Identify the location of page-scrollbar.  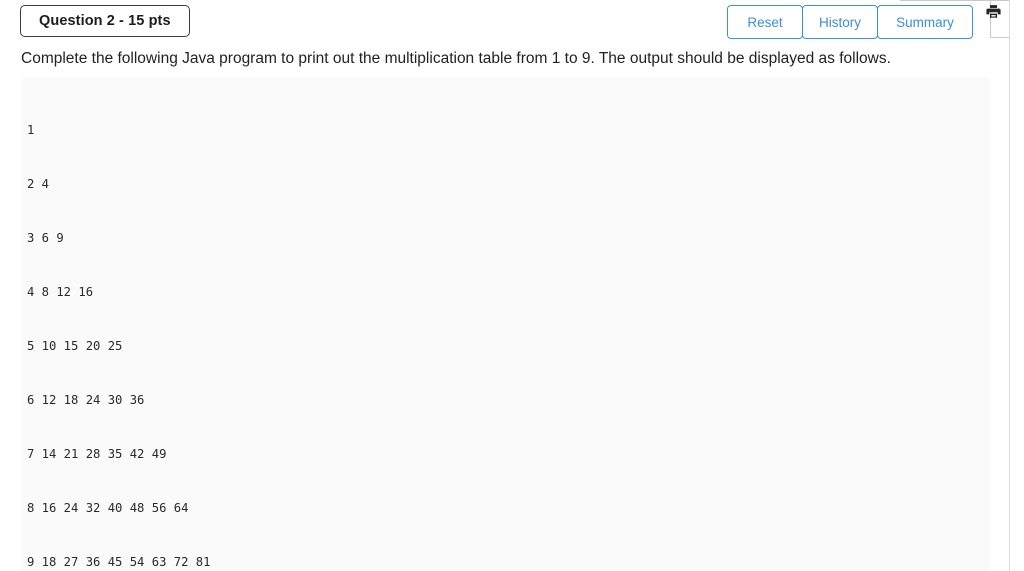
(1016, 285).